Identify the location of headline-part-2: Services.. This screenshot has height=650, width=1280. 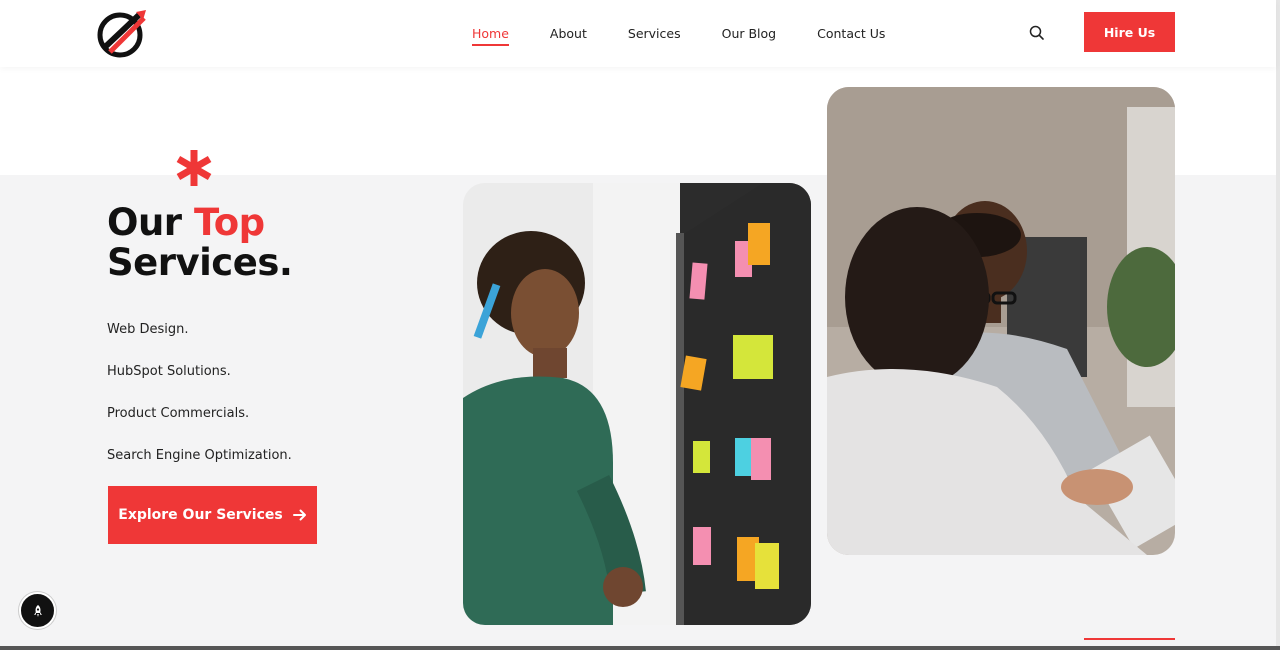
(200, 262).